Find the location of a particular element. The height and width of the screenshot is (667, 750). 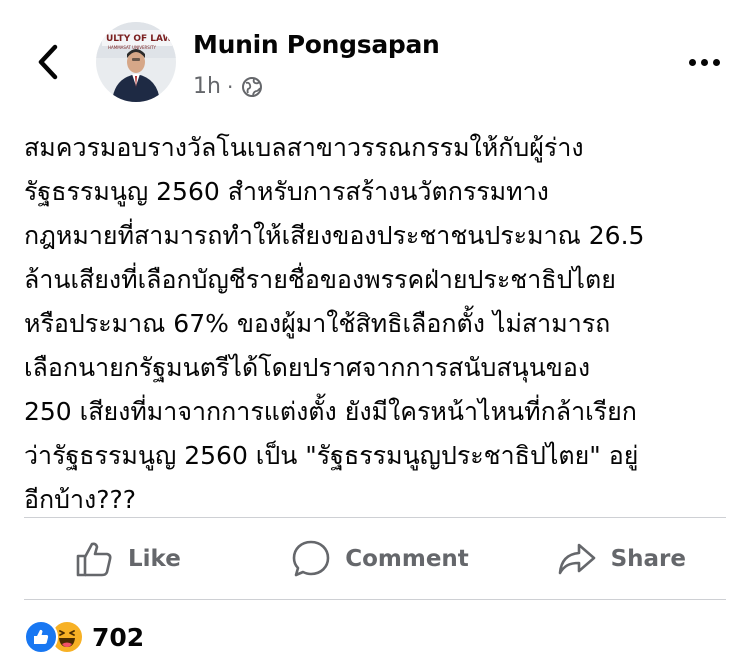

chevron-left-icon is located at coordinates (48, 62).